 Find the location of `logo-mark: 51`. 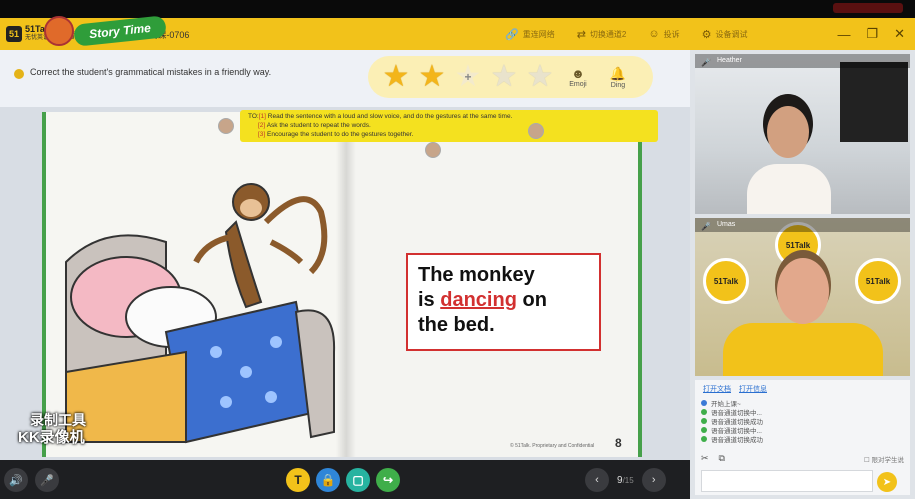

logo-mark: 51 is located at coordinates (14, 34).